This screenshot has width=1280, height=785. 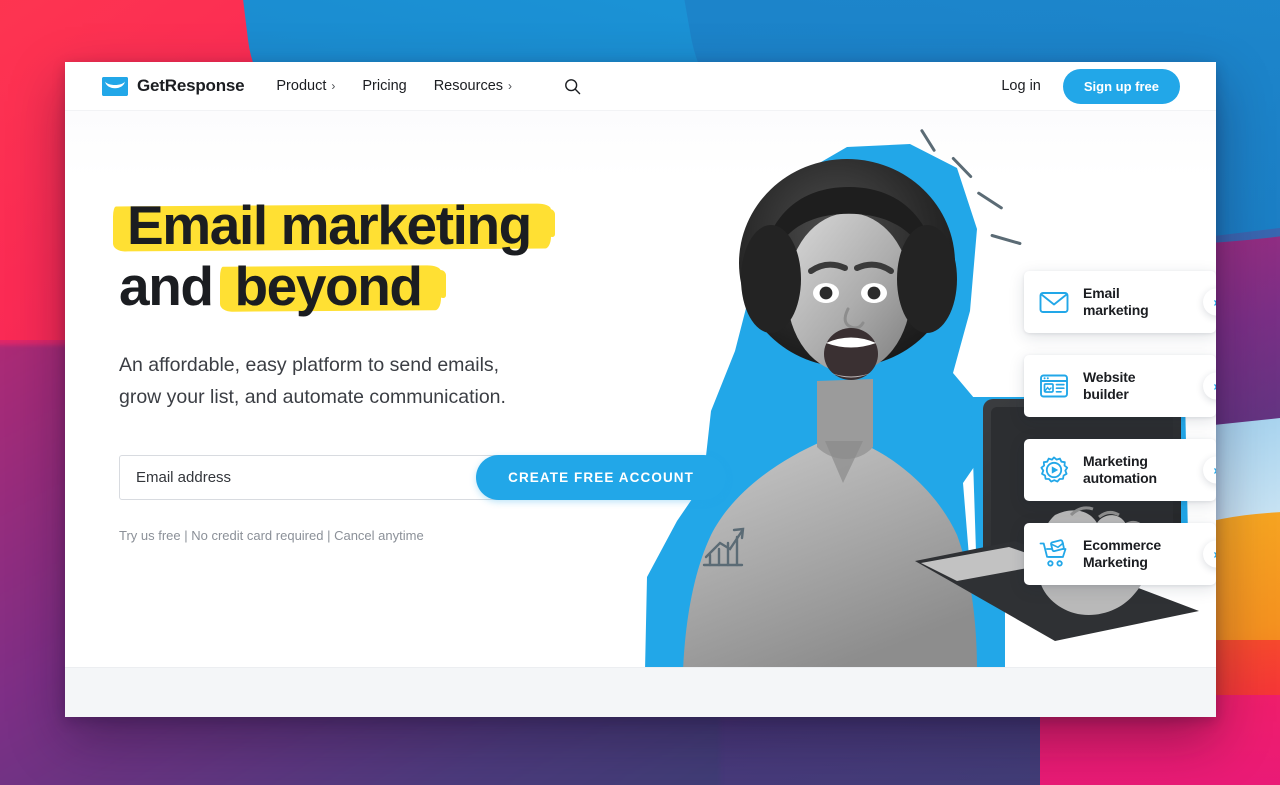 I want to click on page-title: Email marketing and beyond, so click(x=399, y=256).